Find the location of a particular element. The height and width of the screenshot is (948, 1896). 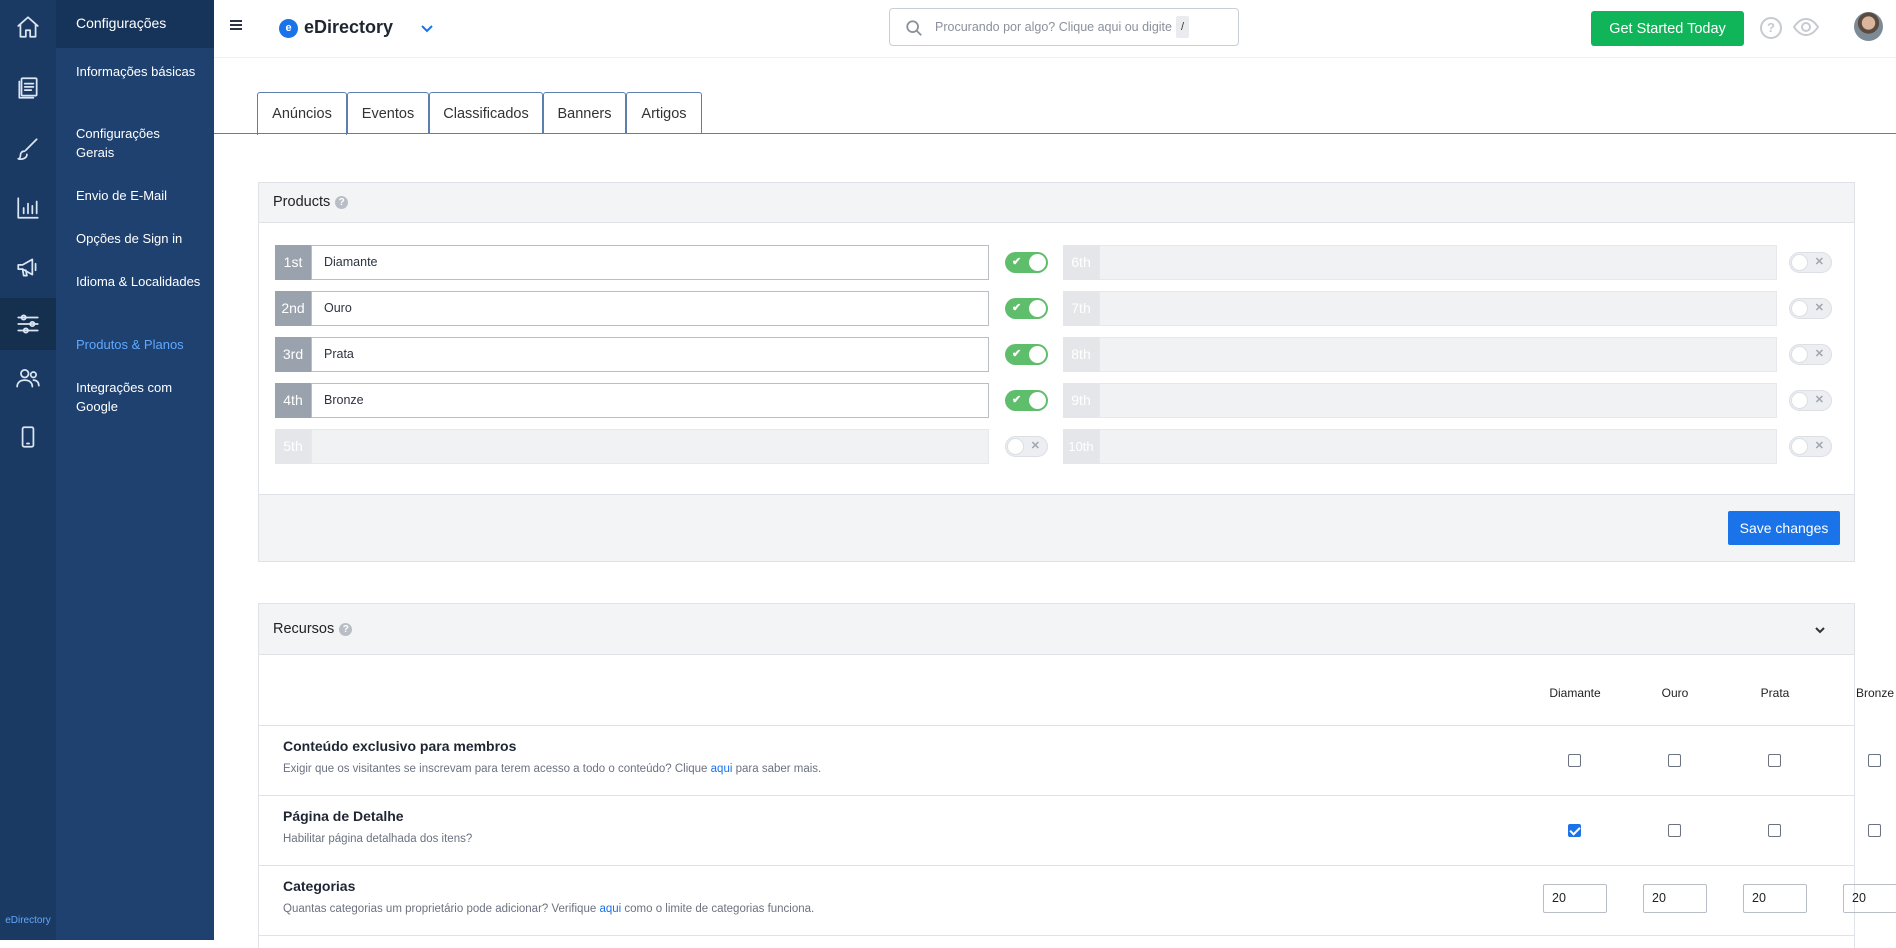

level-label: 1st is located at coordinates (293, 262).